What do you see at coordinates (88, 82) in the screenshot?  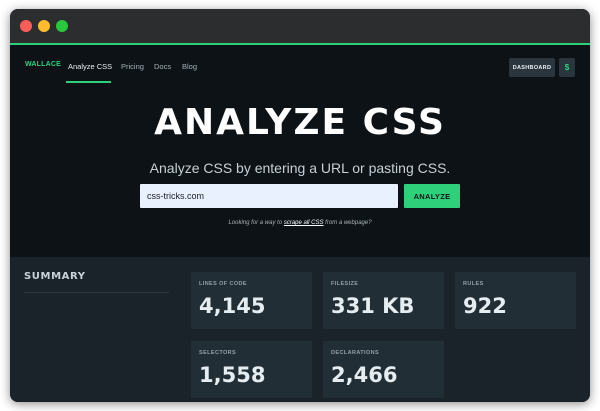 I see `active-nav-indicator` at bounding box center [88, 82].